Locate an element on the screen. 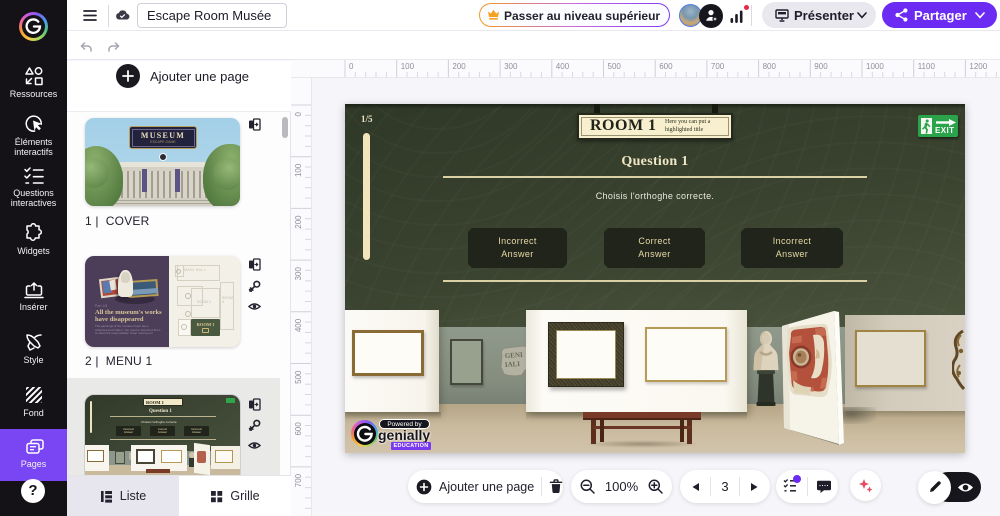 The height and width of the screenshot is (516, 1000). svg-text: 1100 is located at coordinates (927, 66).